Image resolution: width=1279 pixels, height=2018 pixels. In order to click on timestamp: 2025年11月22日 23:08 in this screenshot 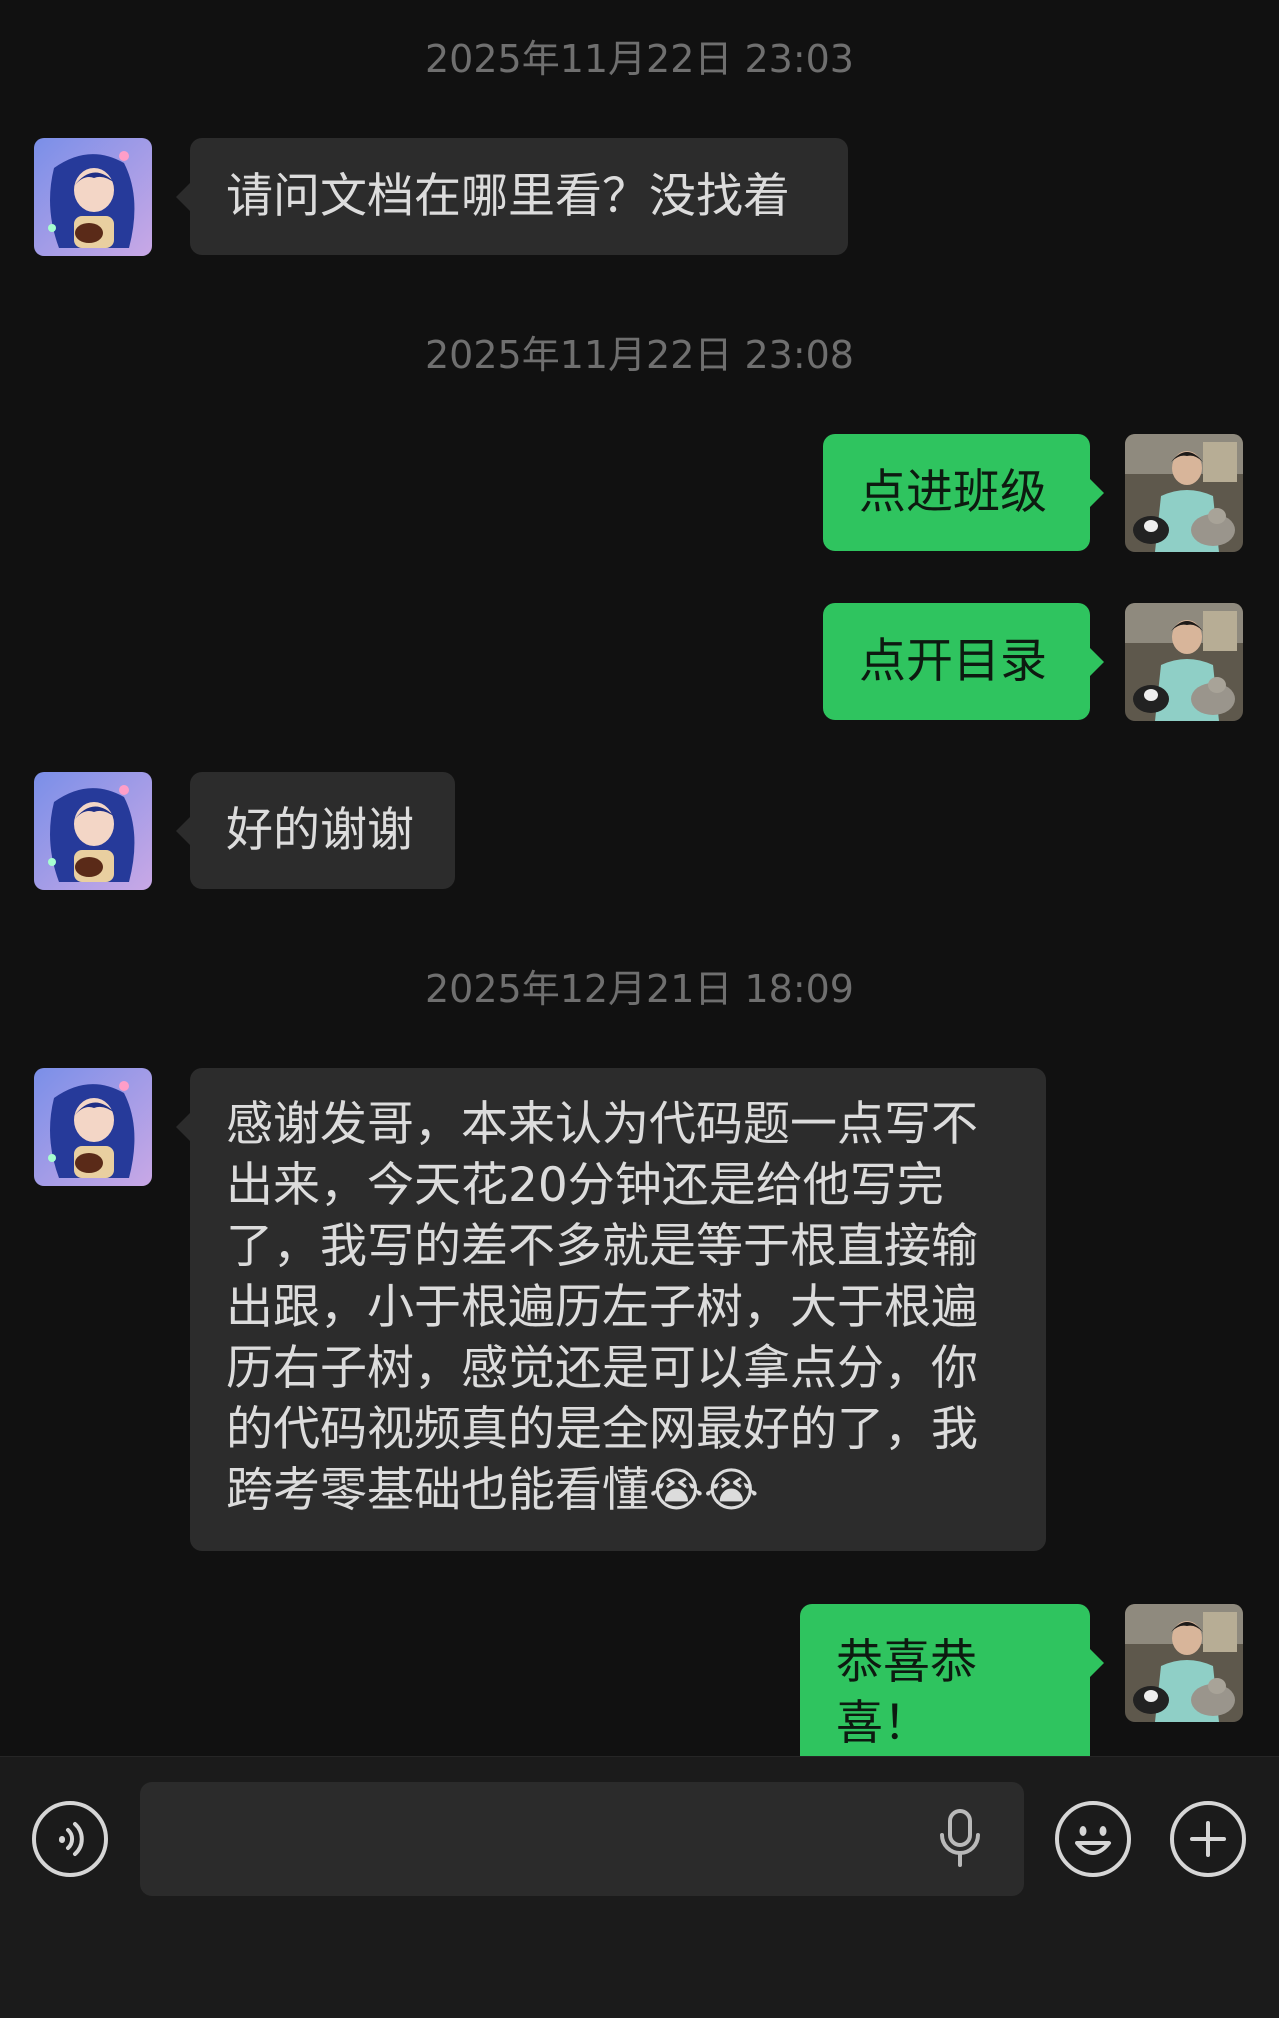, I will do `click(639, 355)`.